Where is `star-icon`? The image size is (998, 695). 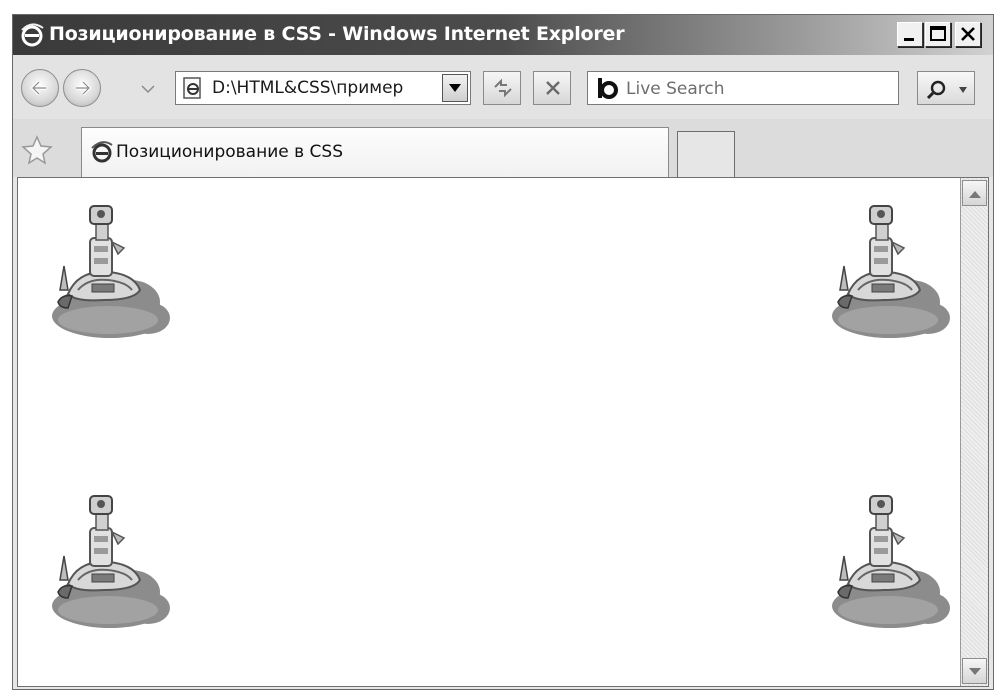
star-icon is located at coordinates (37, 150).